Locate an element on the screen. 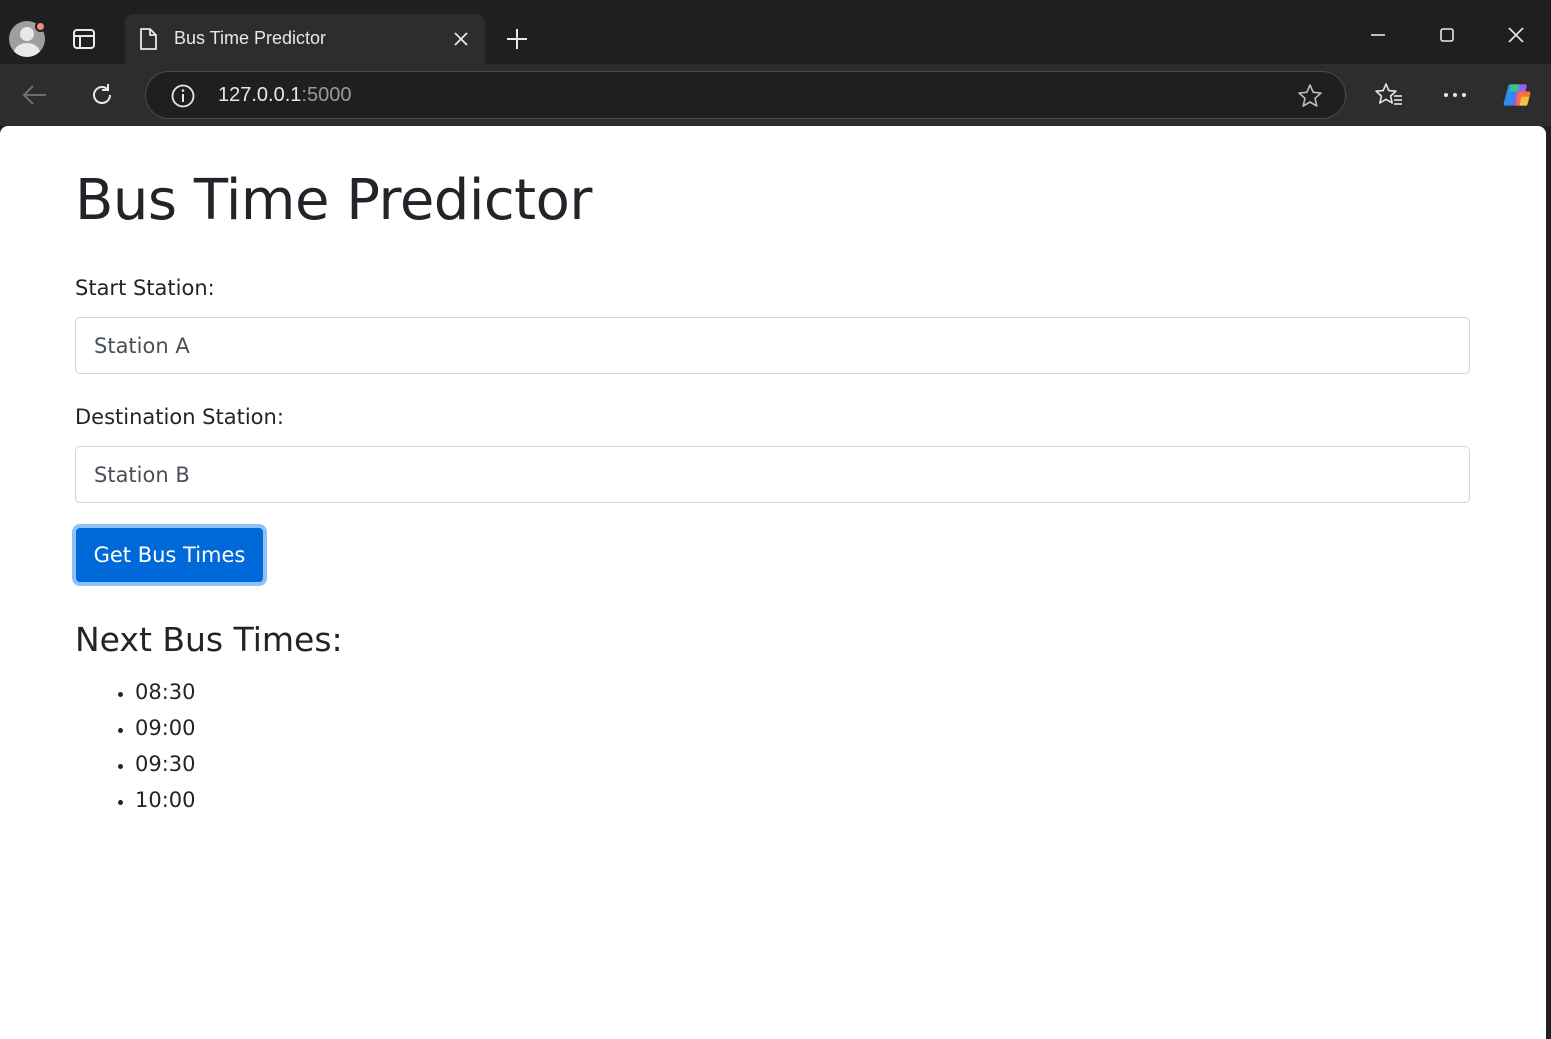  window-close-button is located at coordinates (1516, 35).